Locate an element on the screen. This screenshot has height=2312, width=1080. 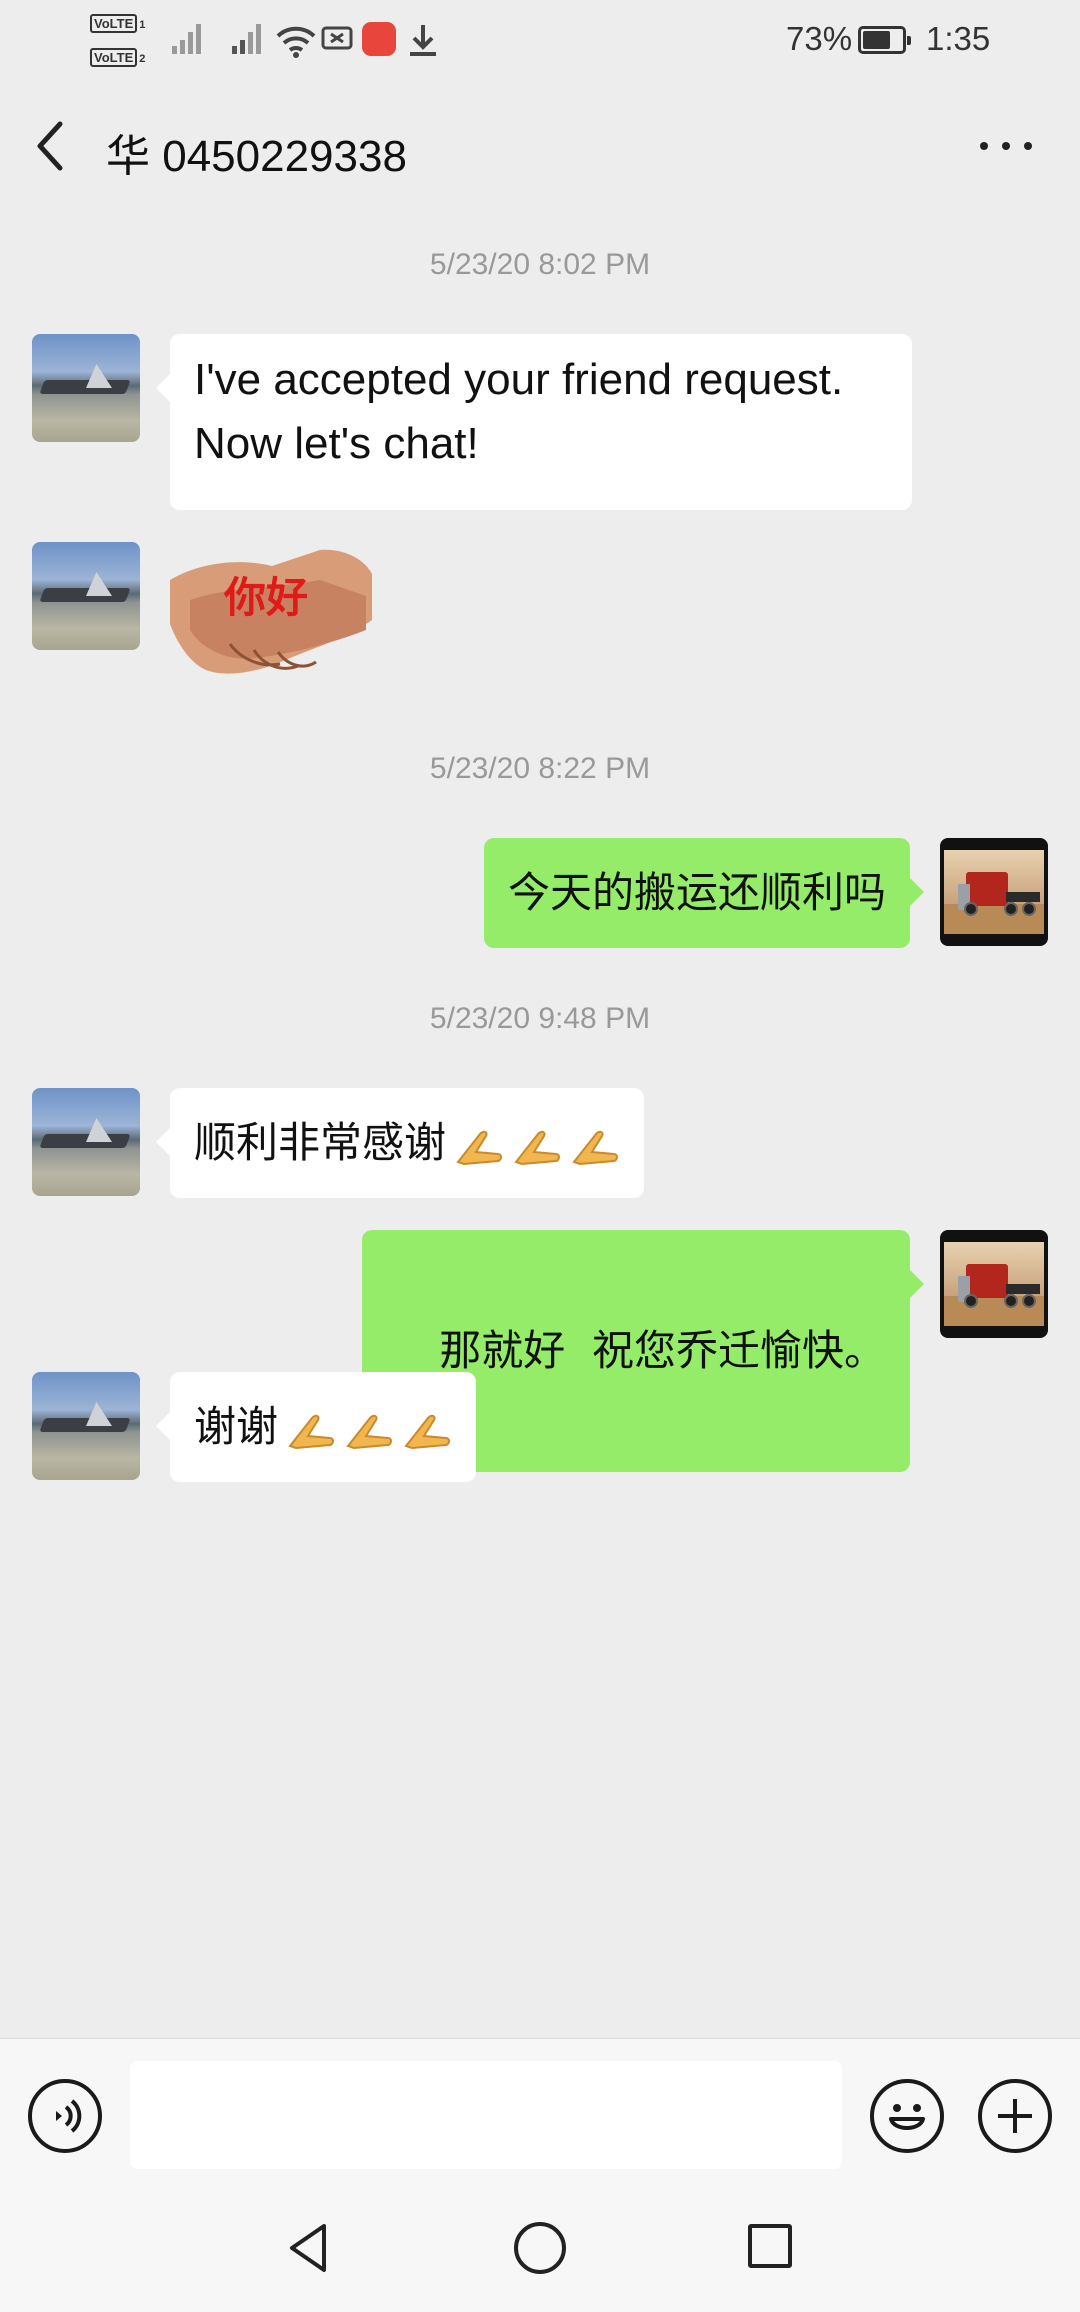
message-bubble-incoming: 顺利非常感谢 is located at coordinates (400, 1143).